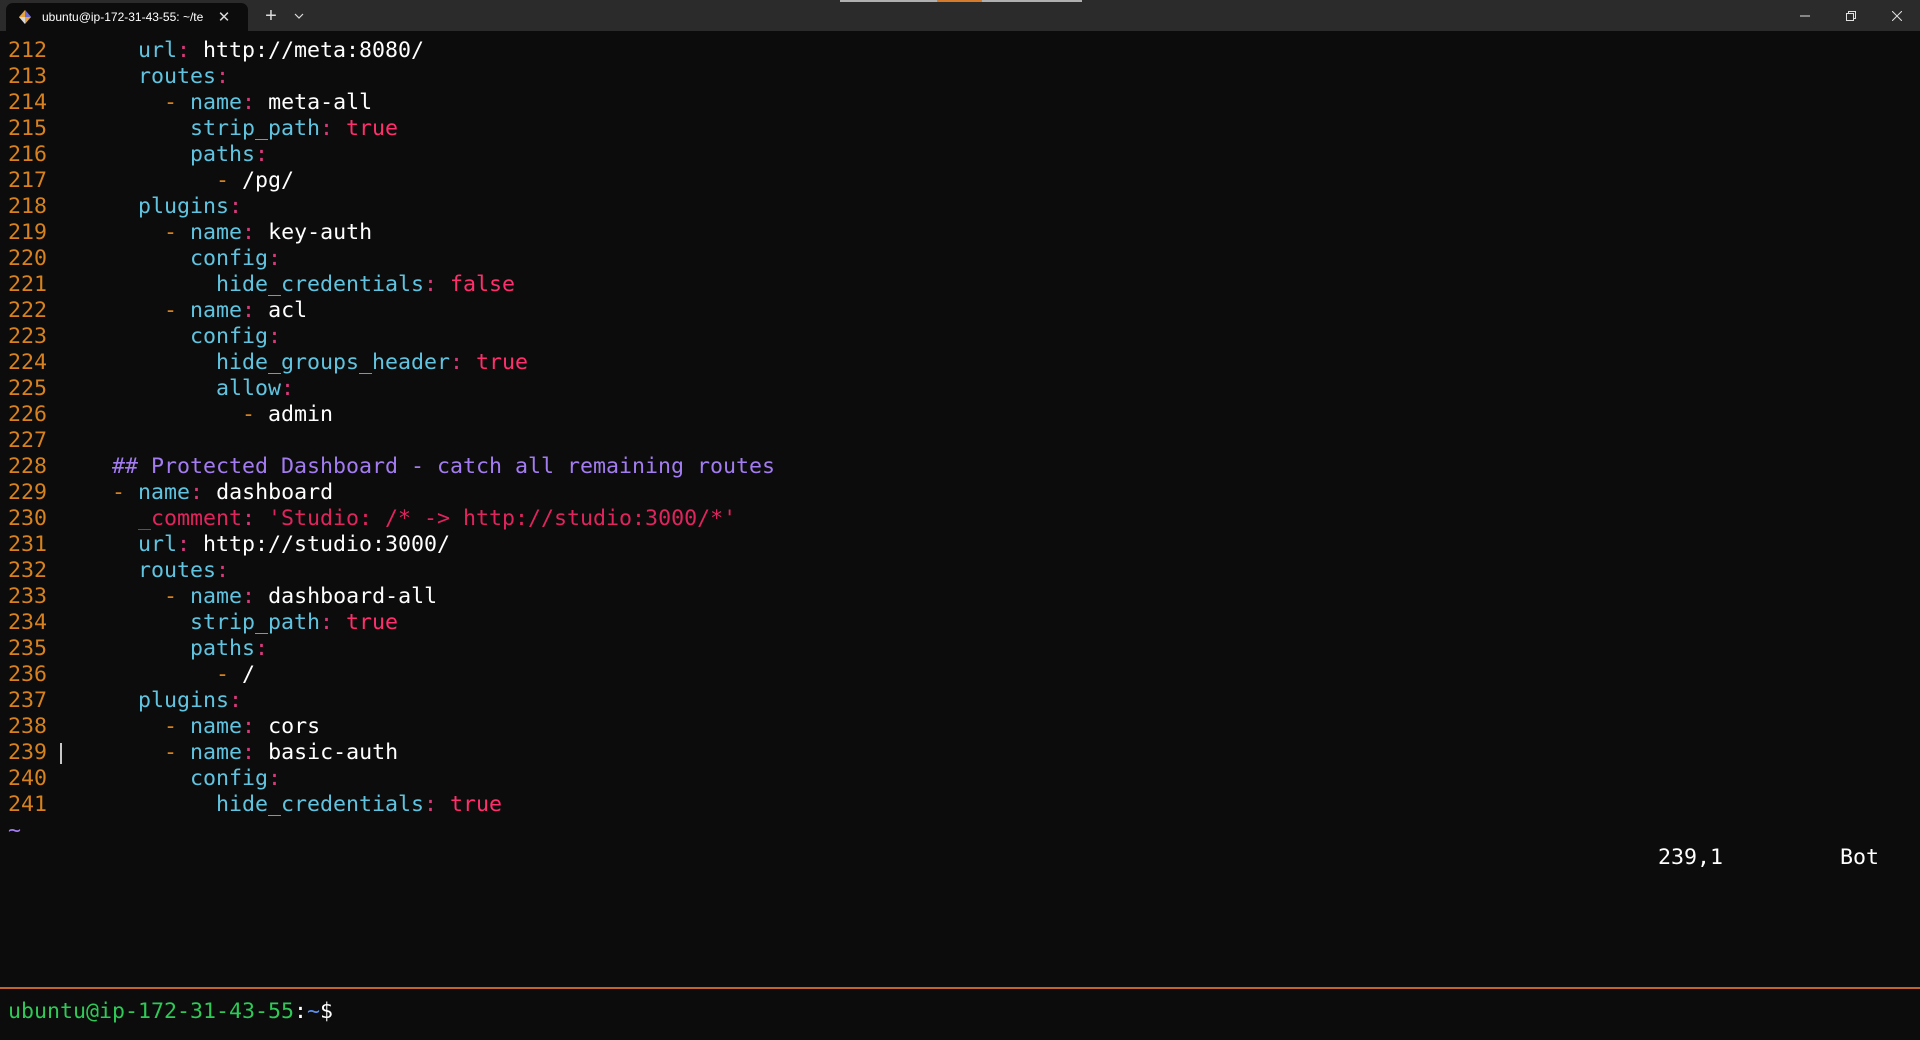 The image size is (1920, 1040). What do you see at coordinates (960, 129) in the screenshot?
I see `code-line: 215 strip_path: true` at bounding box center [960, 129].